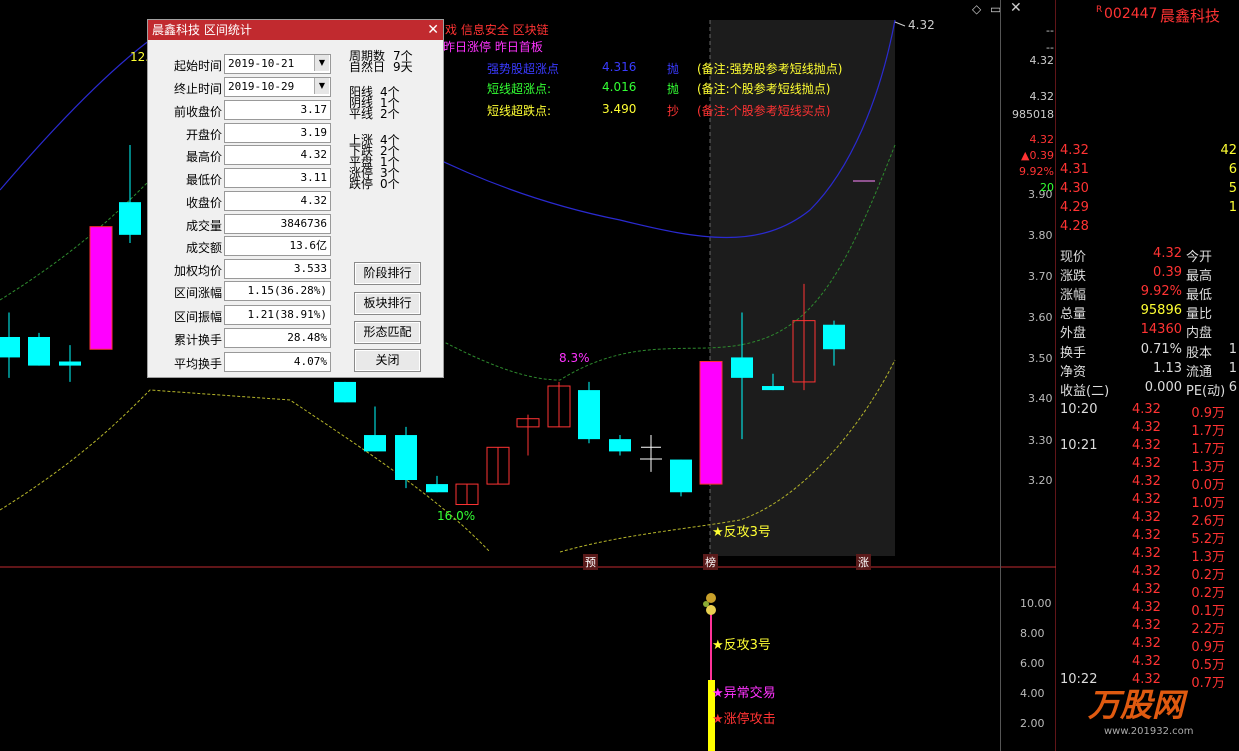 This screenshot has width=1239, height=751. I want to click on tick-vol: 5.2万, so click(1208, 539).